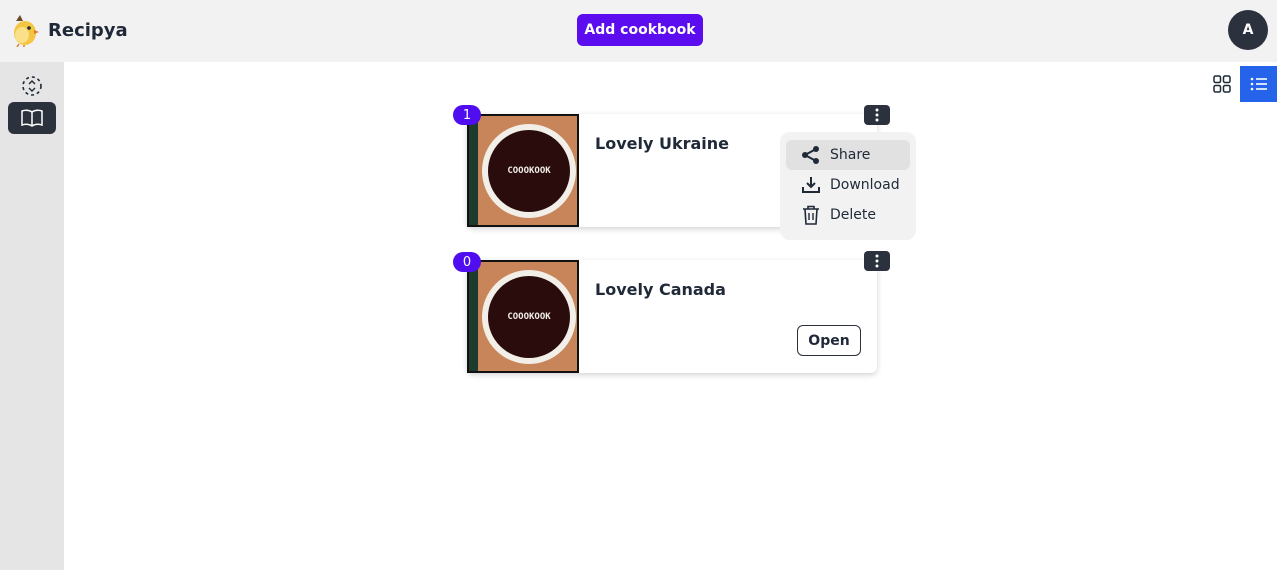 The width and height of the screenshot is (1277, 570). I want to click on menu-item-download: Download, so click(848, 185).